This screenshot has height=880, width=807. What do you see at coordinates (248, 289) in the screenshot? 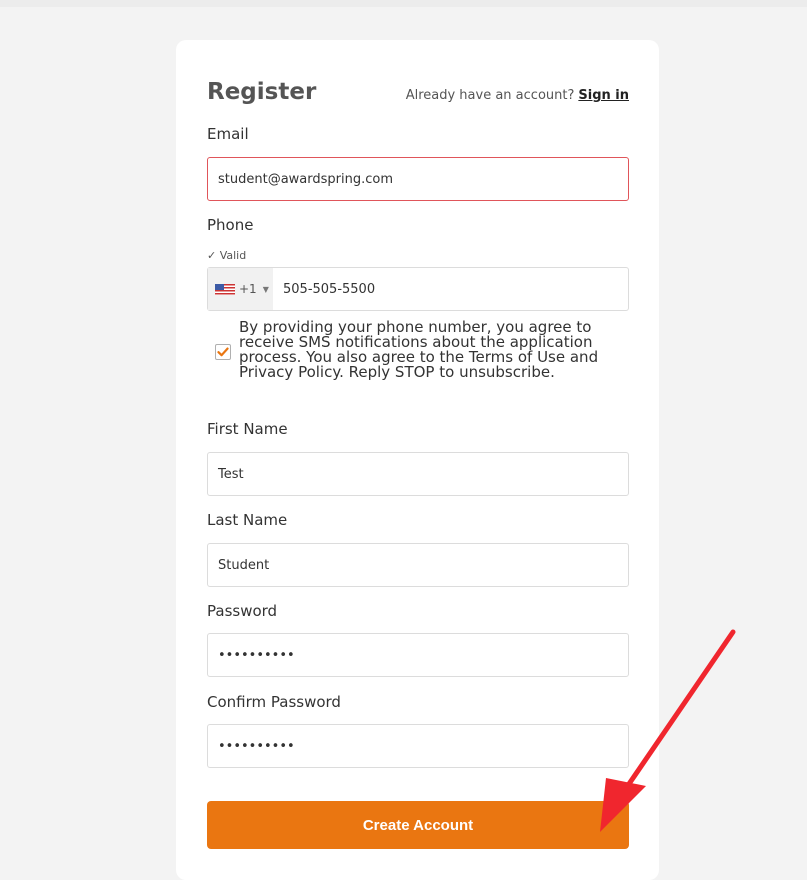
I see `country-code: +1` at bounding box center [248, 289].